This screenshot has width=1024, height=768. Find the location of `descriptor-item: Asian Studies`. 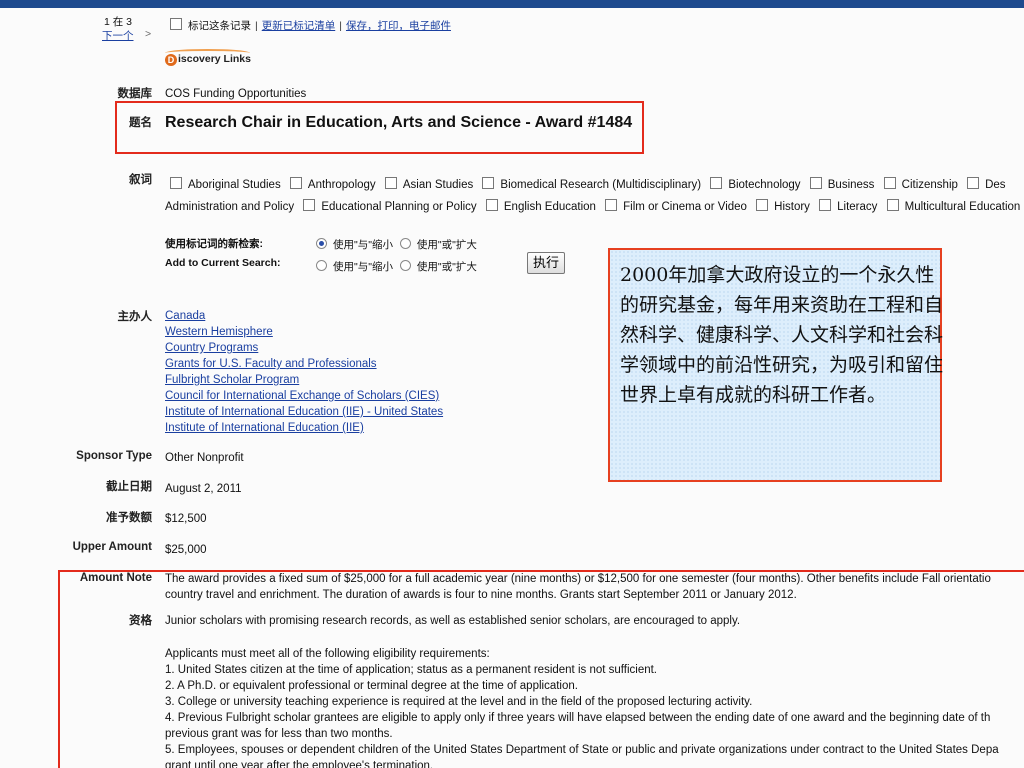

descriptor-item: Asian Studies is located at coordinates (429, 184).